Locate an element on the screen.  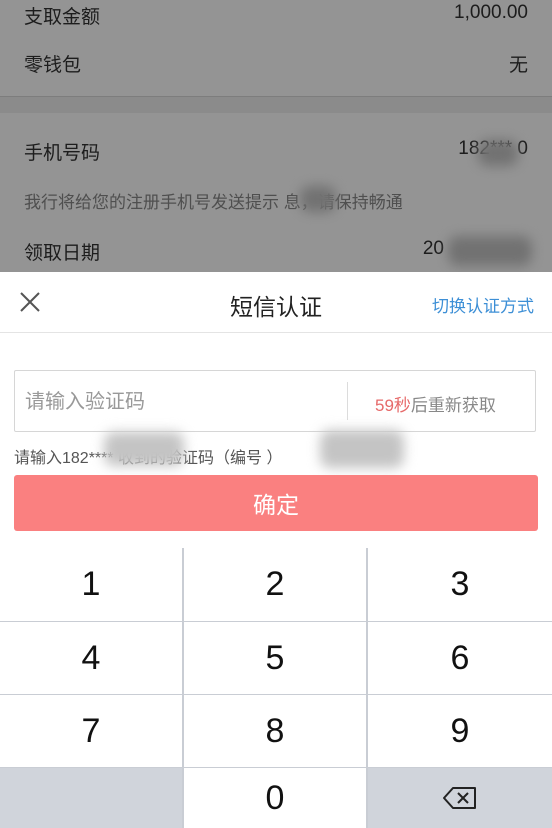
sheet-header: 短信认证 切换认证方式 is located at coordinates (276, 302).